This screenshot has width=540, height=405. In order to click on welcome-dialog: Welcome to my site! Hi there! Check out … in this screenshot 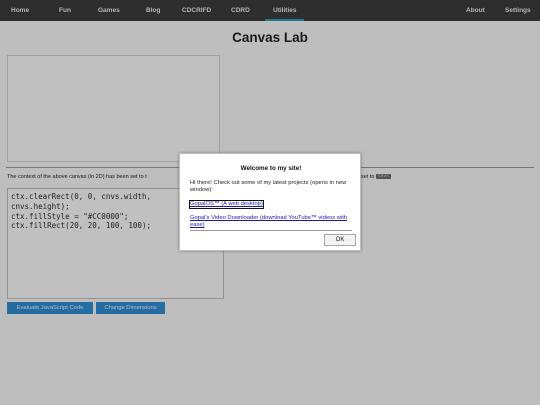, I will do `click(270, 202)`.